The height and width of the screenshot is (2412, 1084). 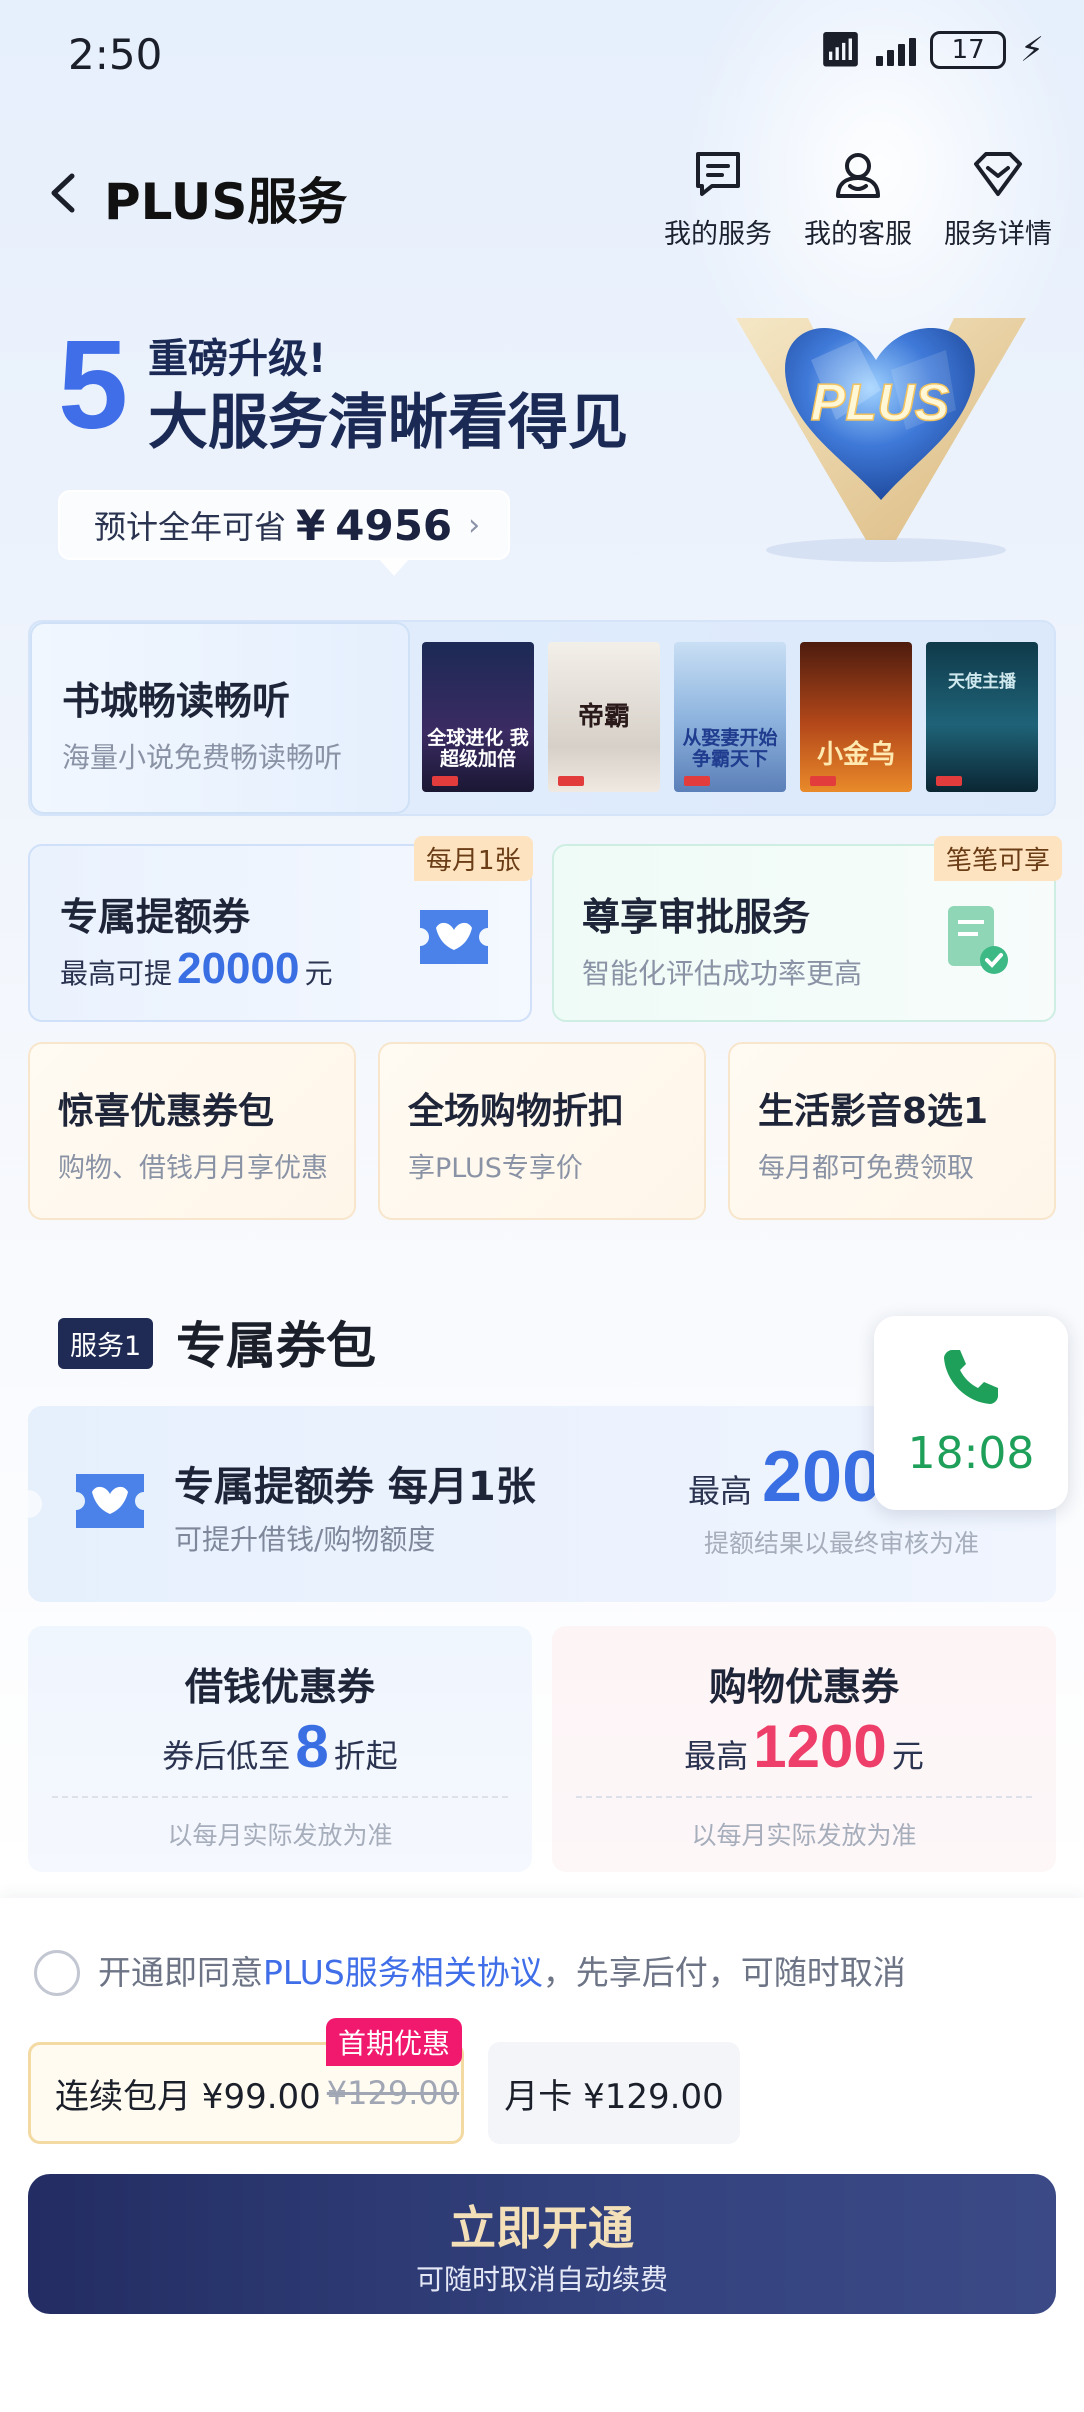 What do you see at coordinates (516, 1111) in the screenshot?
I see `shopping-discount-title: 全场购物折扣` at bounding box center [516, 1111].